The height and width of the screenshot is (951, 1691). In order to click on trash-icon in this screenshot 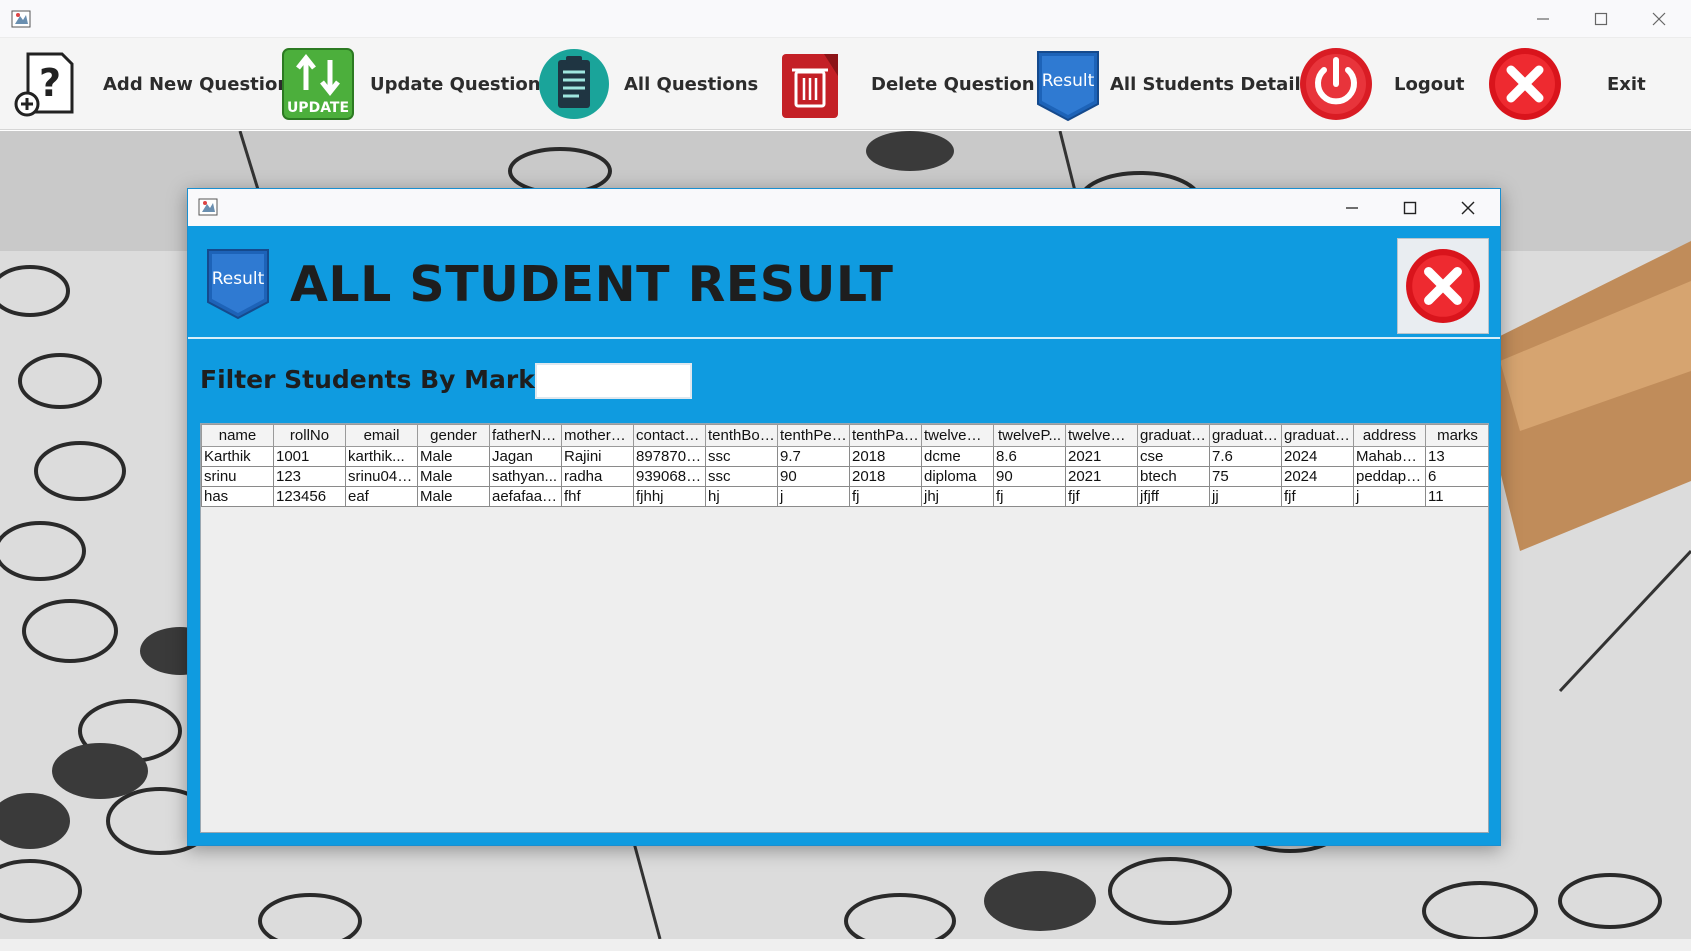, I will do `click(810, 86)`.